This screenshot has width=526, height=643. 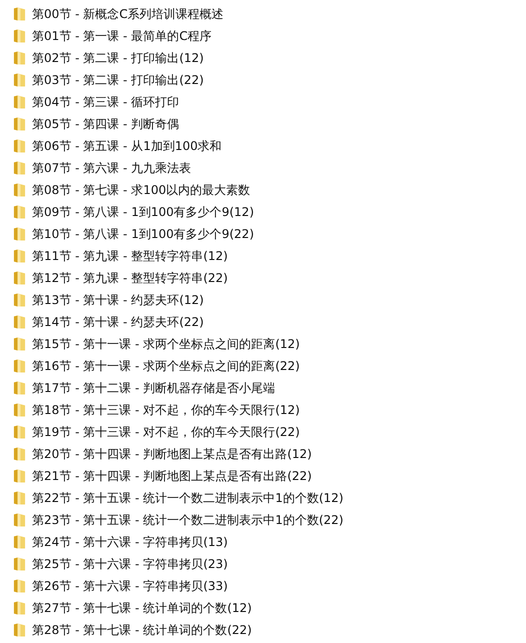 What do you see at coordinates (188, 498) in the screenshot?
I see `folder-name: 第22节 - 第十五课 - 统计一个数二进制表示中1的个数(12)` at bounding box center [188, 498].